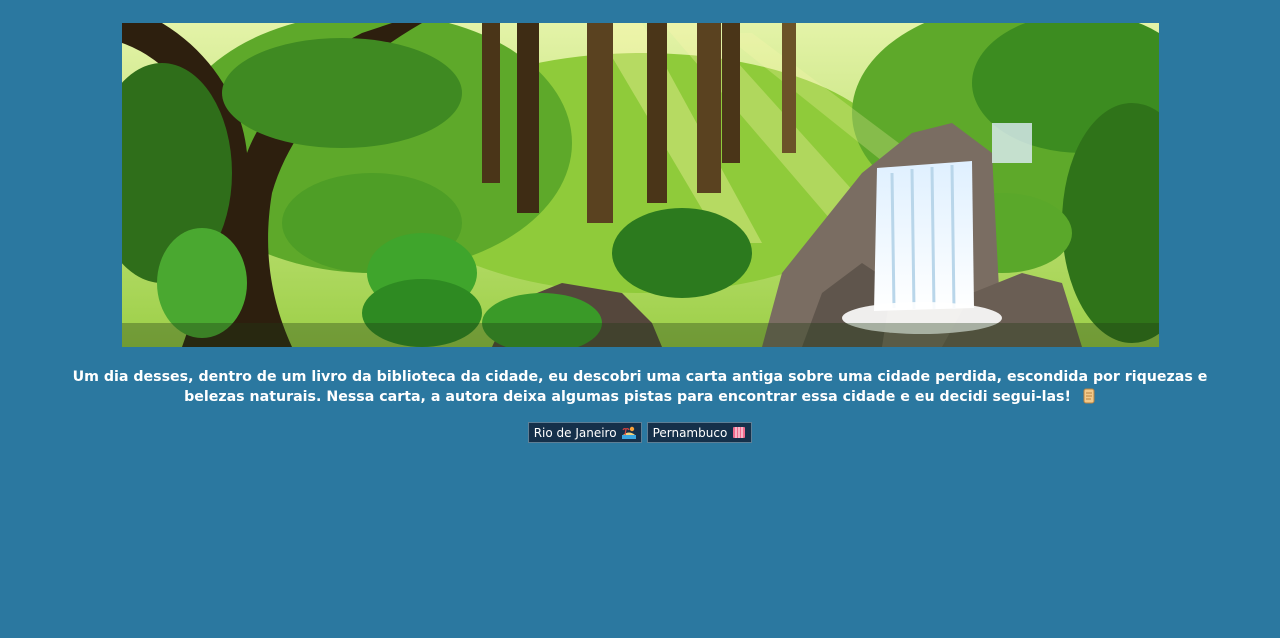  I want to click on rio-de-janeiro-button: Rio de Janeiro, so click(584, 432).